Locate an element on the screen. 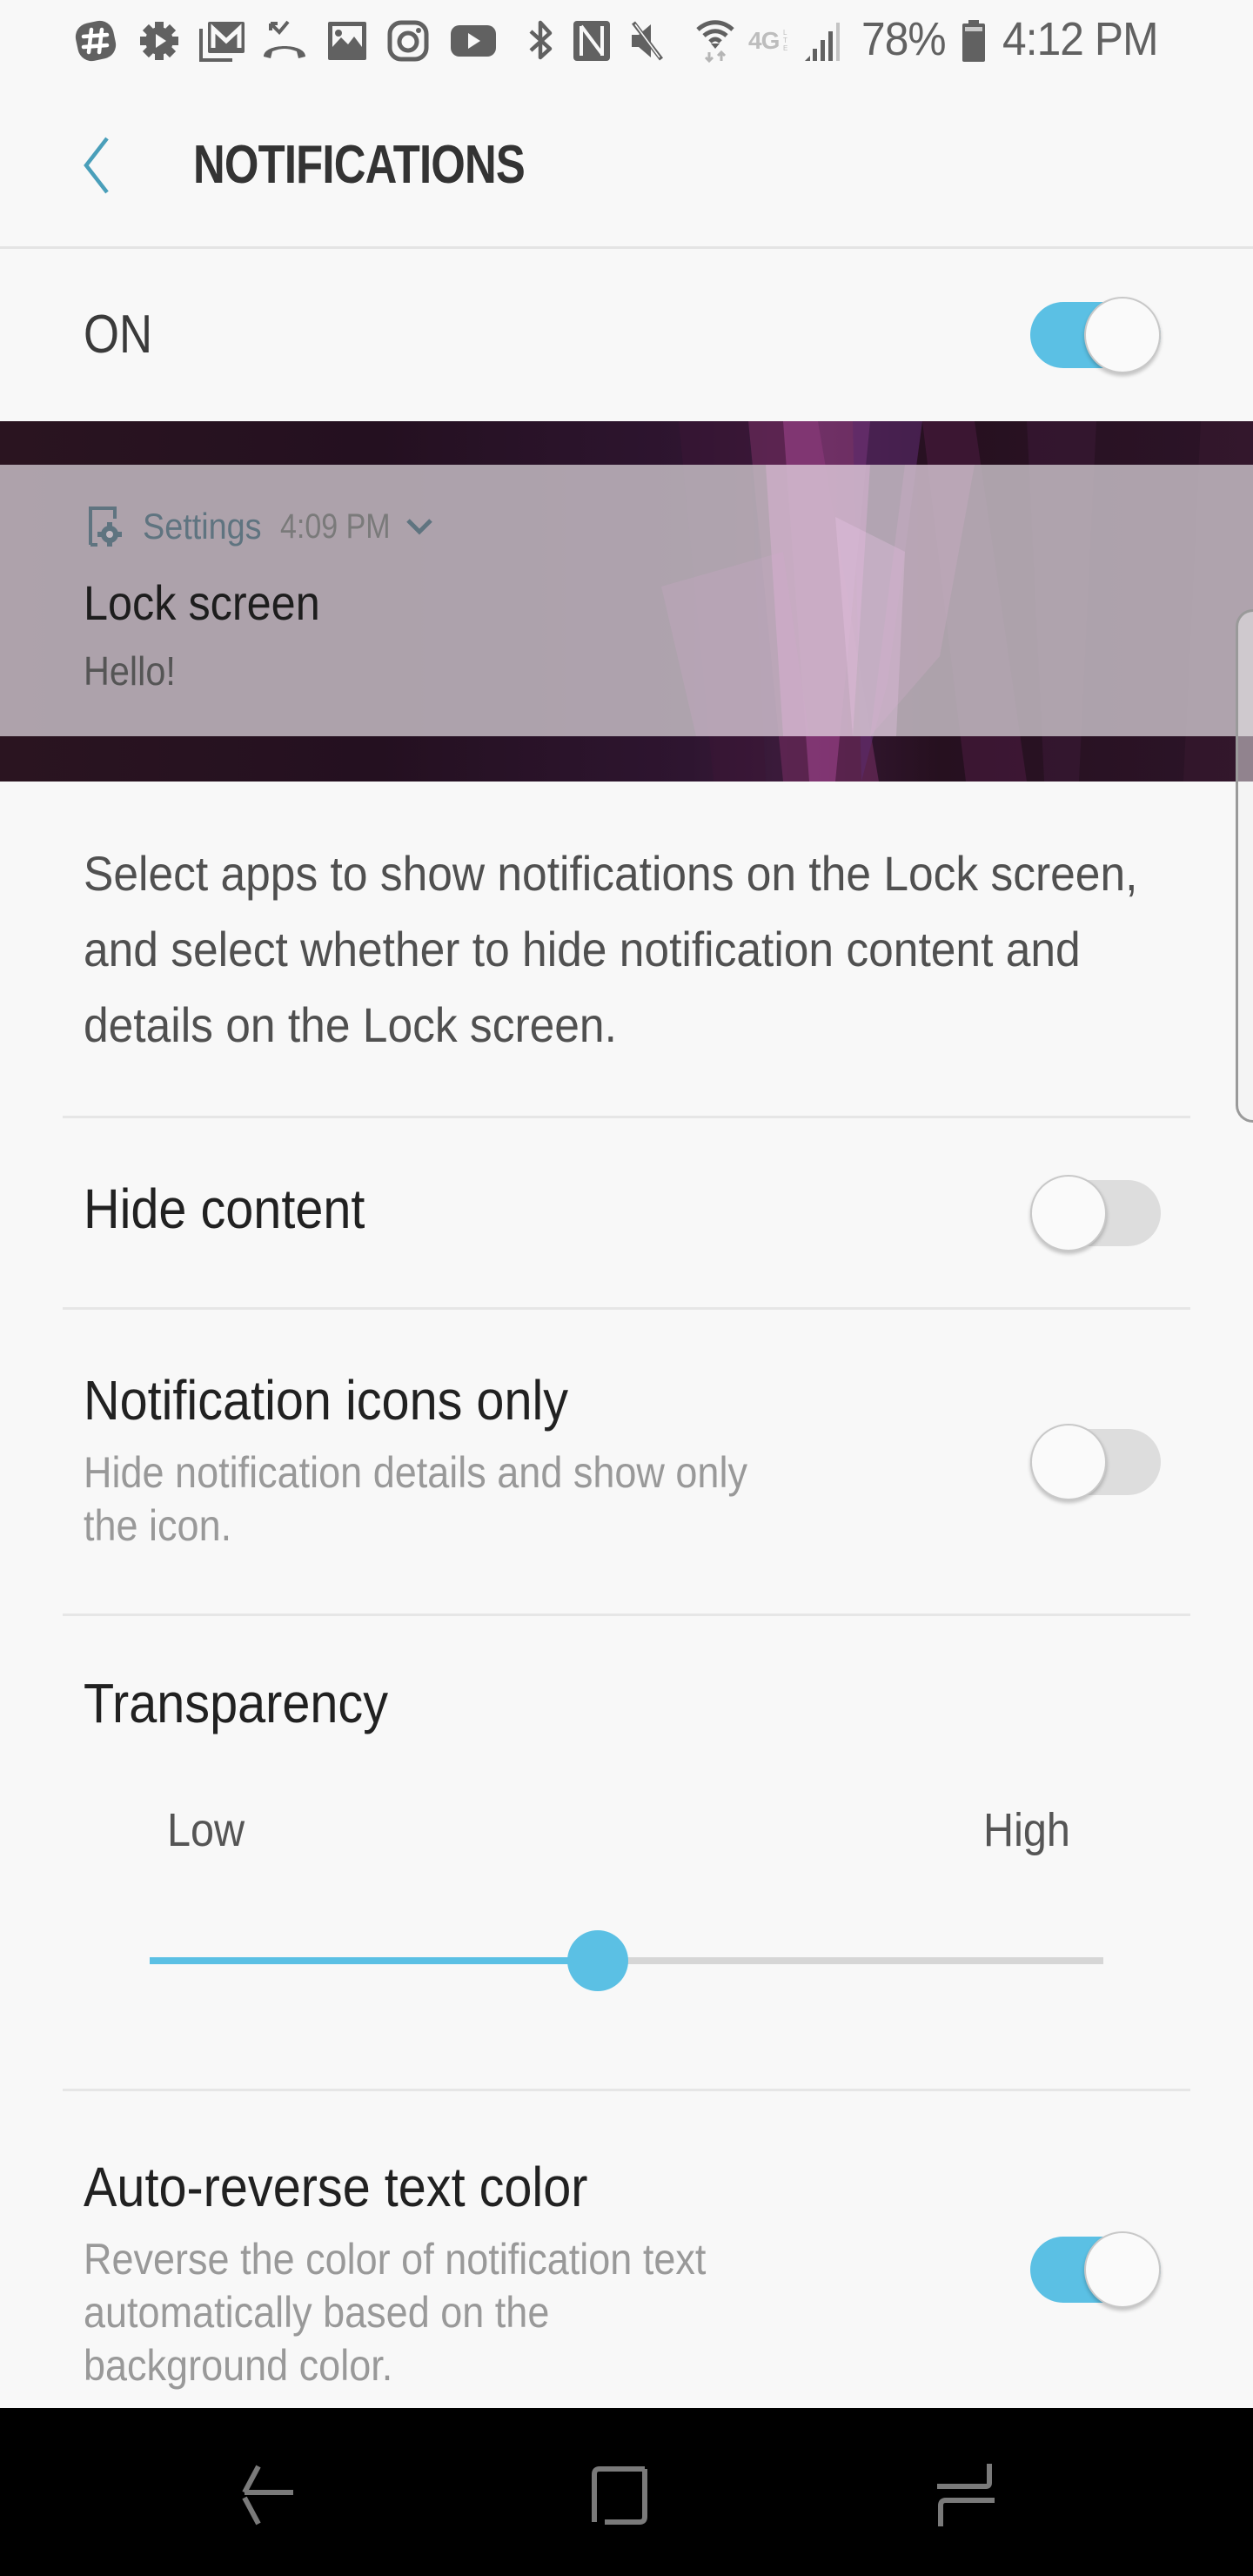 The height and width of the screenshot is (2576, 1253). back-button is located at coordinates (96, 165).